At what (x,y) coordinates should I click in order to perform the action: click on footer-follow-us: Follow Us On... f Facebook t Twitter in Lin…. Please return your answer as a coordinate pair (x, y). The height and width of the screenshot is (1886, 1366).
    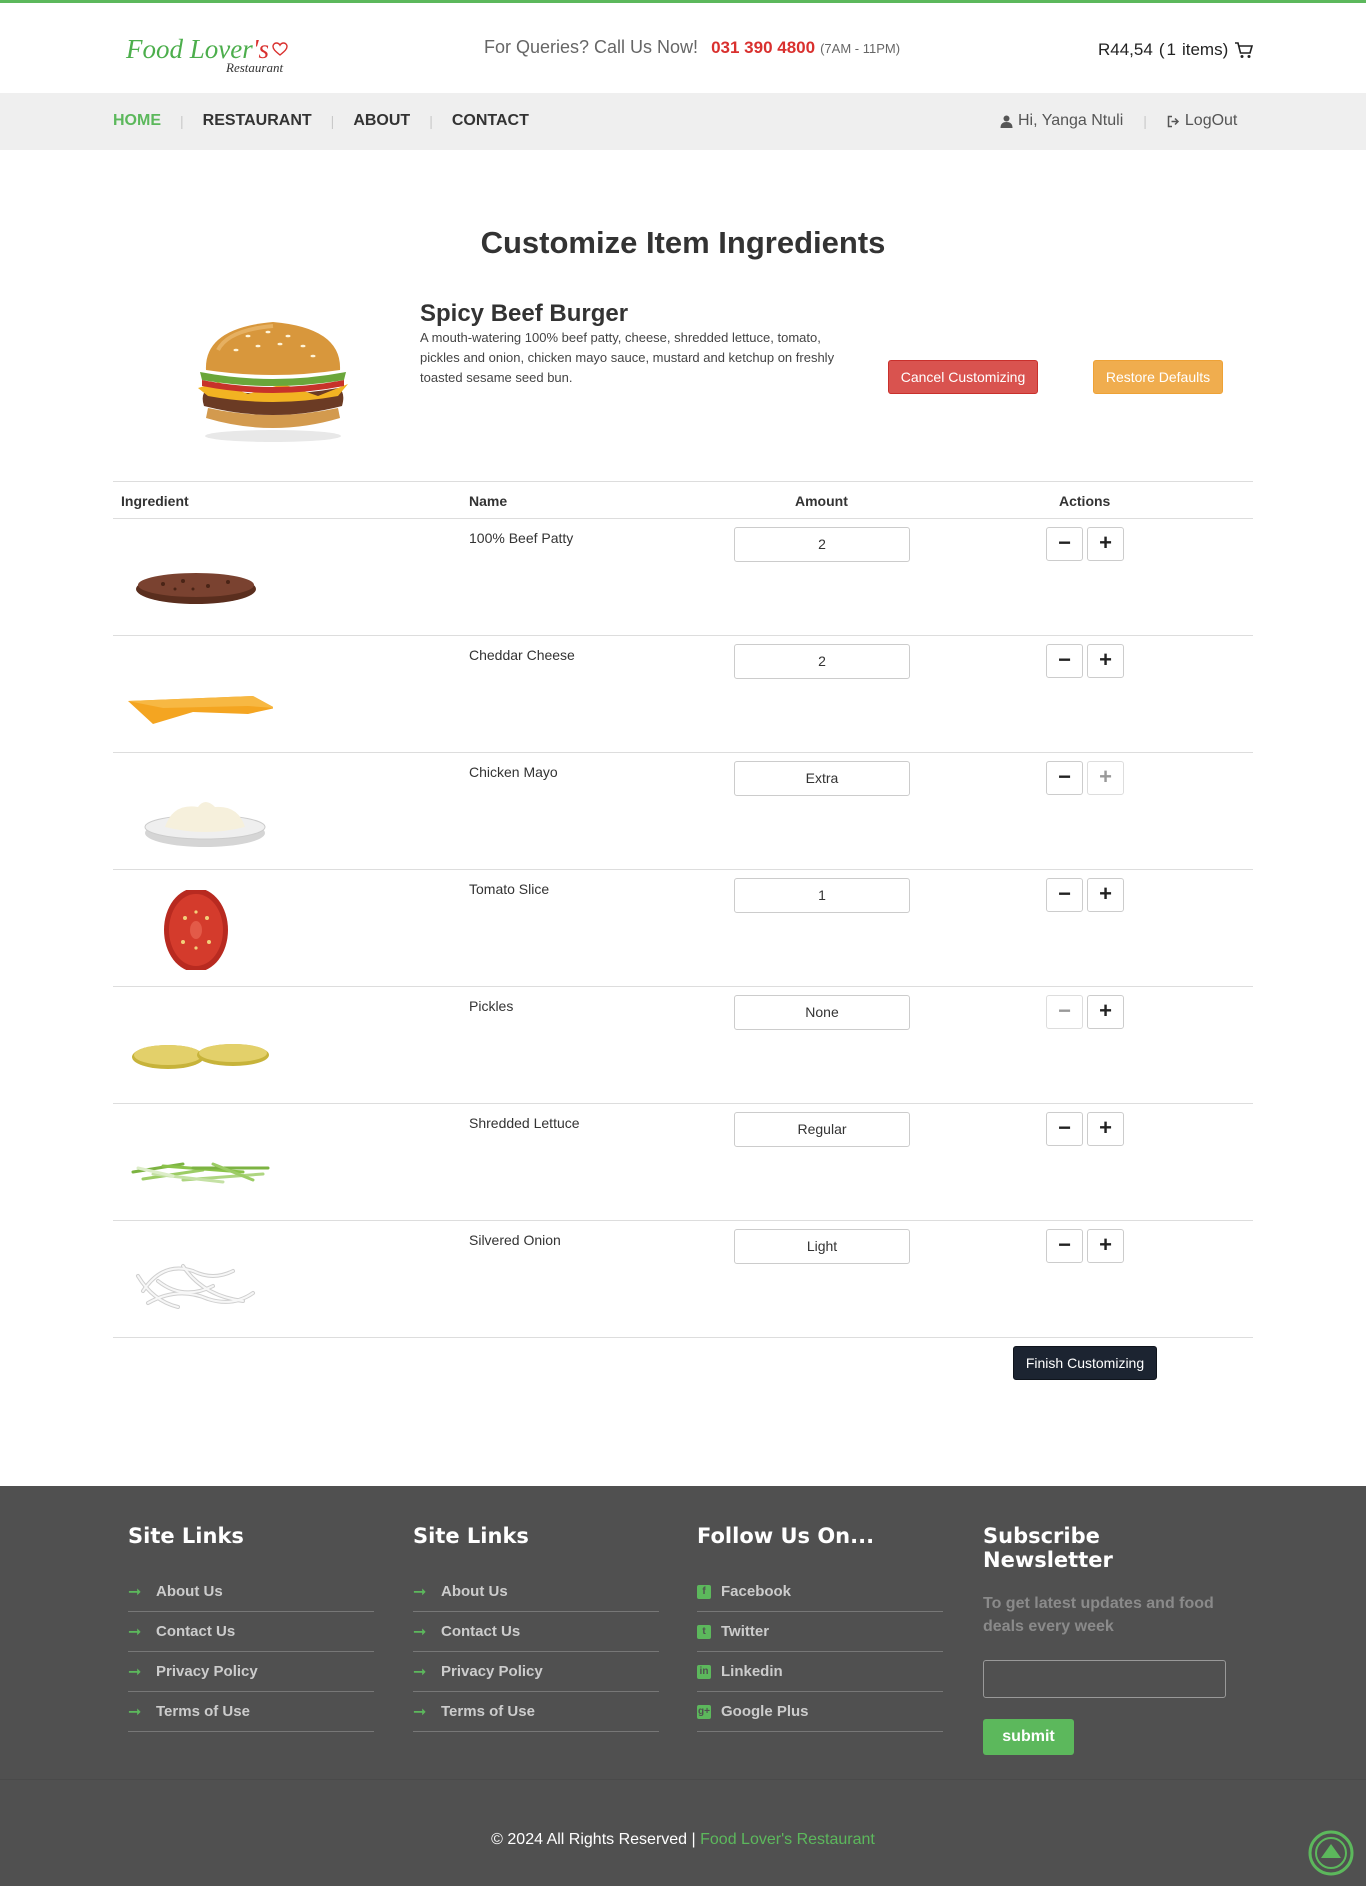
    Looking at the image, I should click on (820, 1628).